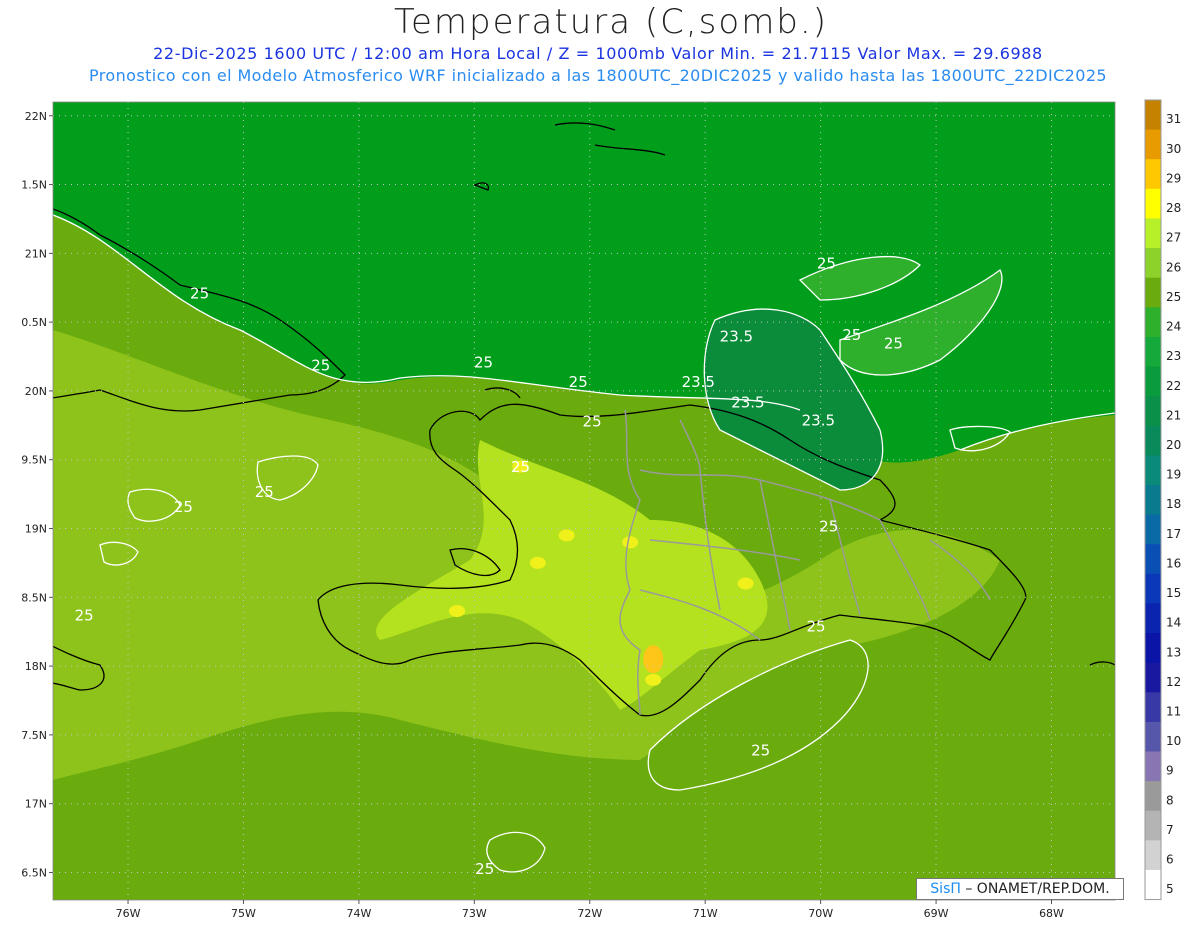  What do you see at coordinates (34, 872) in the screenshot?
I see `lat-tick-label: 6.5N` at bounding box center [34, 872].